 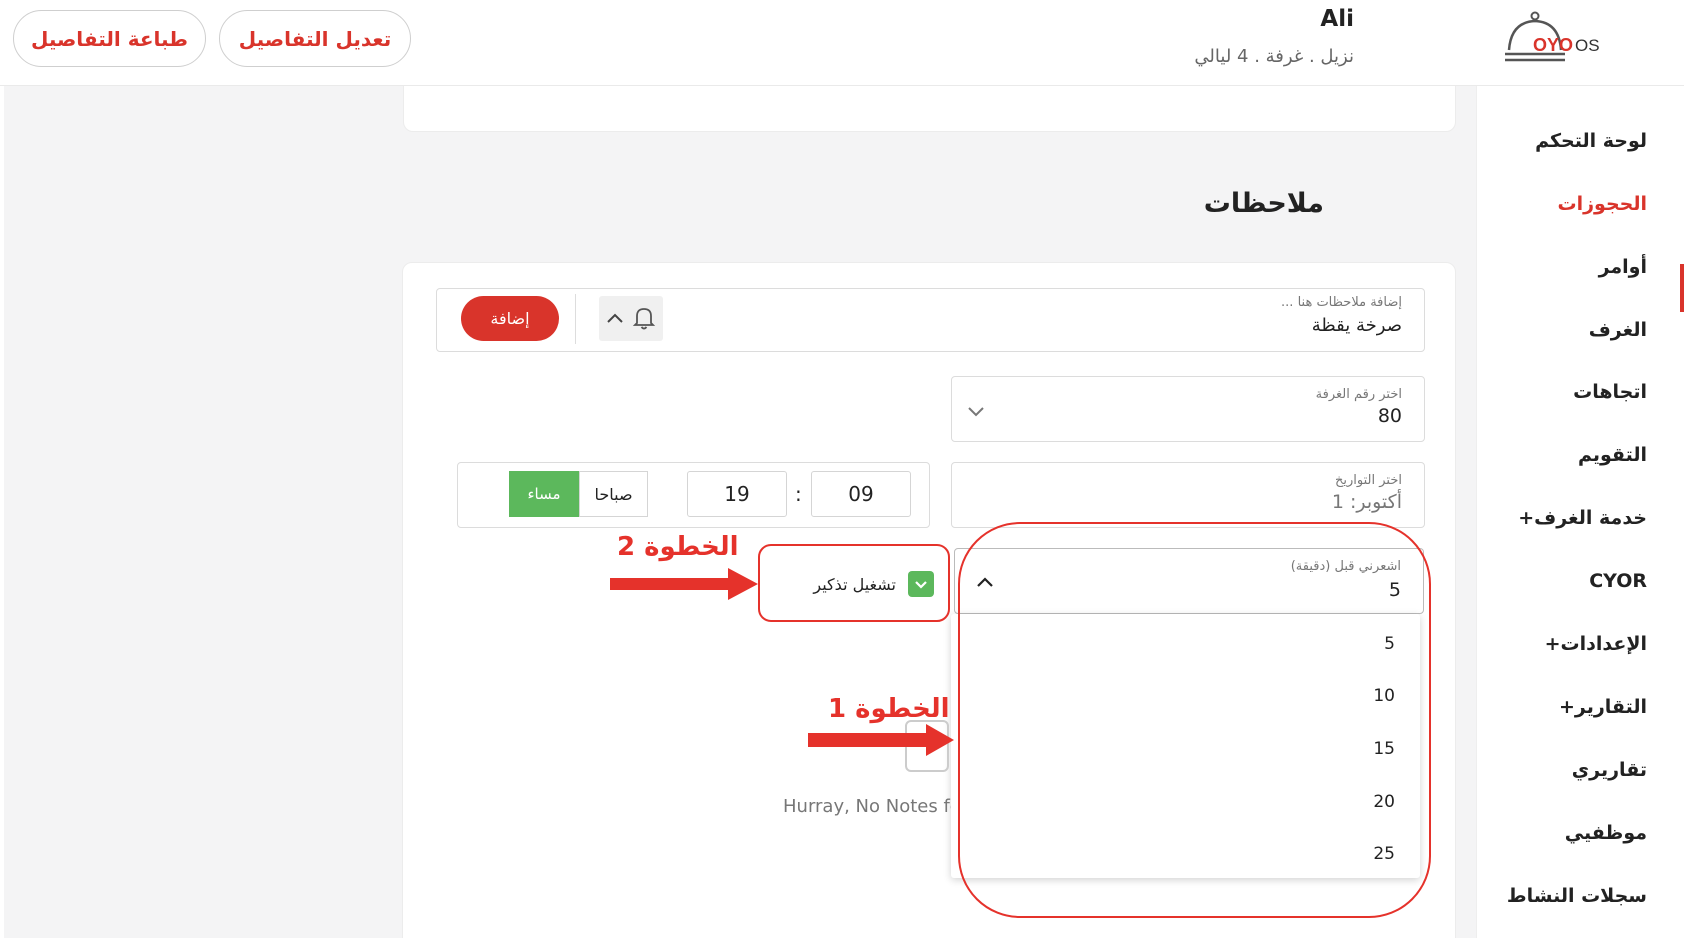 I want to click on sidebar-item-calendar: التقويم, so click(x=1612, y=455).